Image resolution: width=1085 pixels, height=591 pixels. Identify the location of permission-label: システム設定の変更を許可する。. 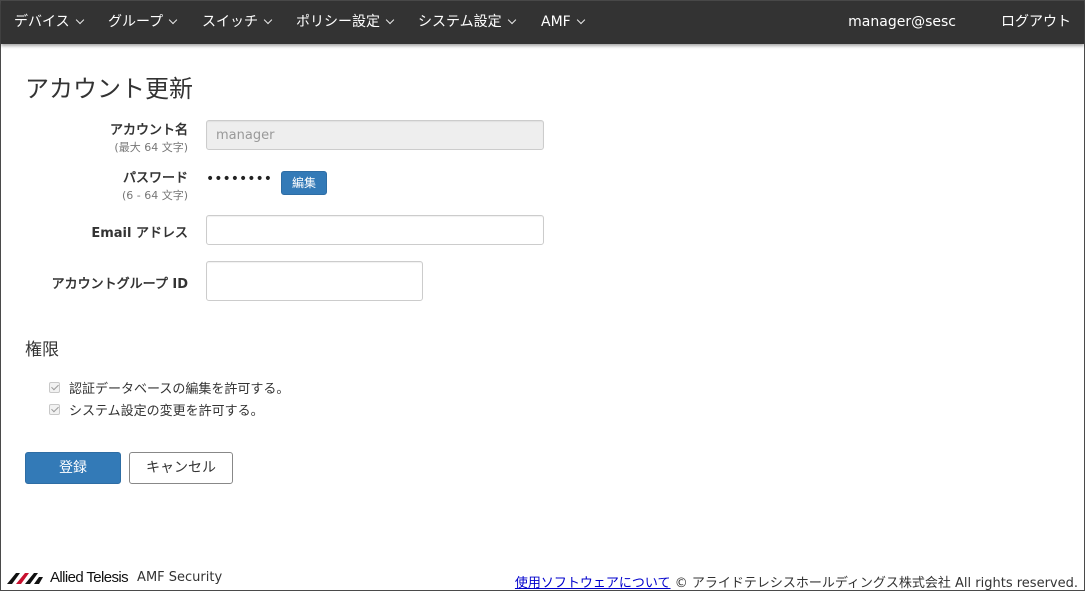
(166, 411).